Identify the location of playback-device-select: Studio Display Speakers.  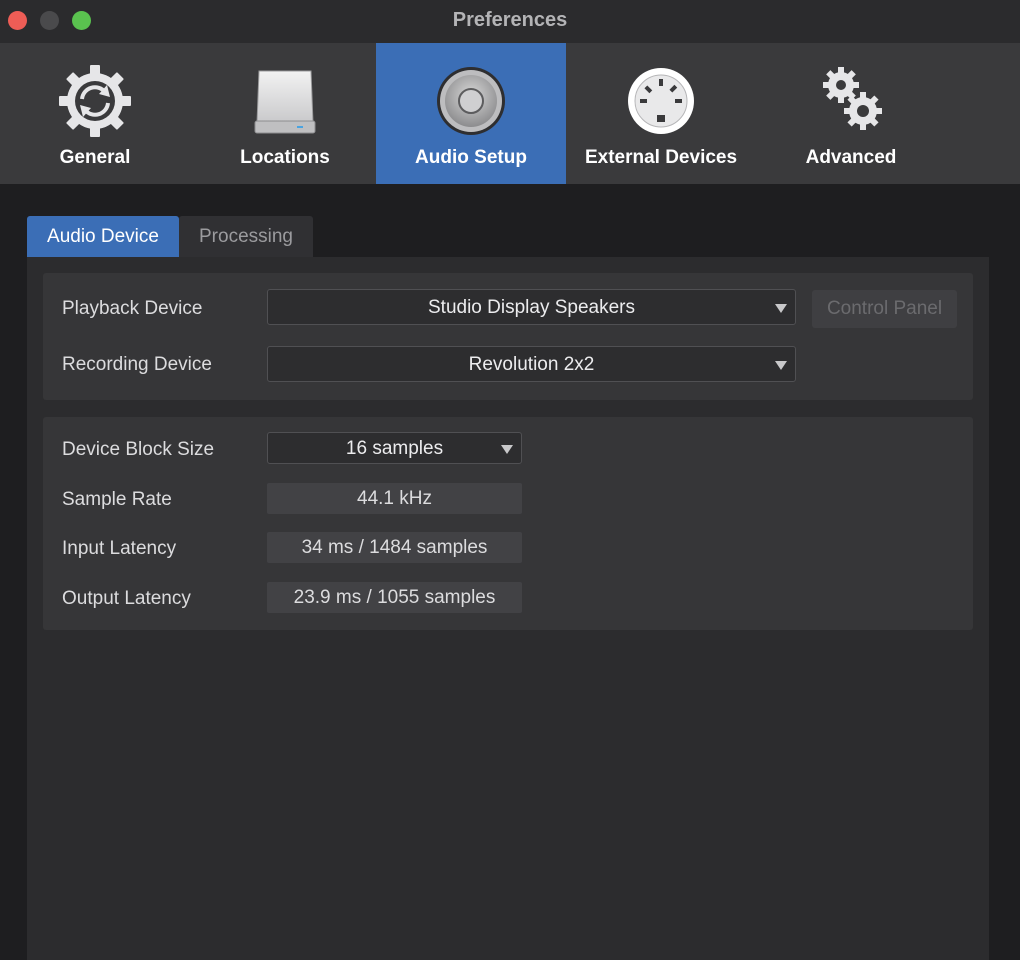
(531, 307).